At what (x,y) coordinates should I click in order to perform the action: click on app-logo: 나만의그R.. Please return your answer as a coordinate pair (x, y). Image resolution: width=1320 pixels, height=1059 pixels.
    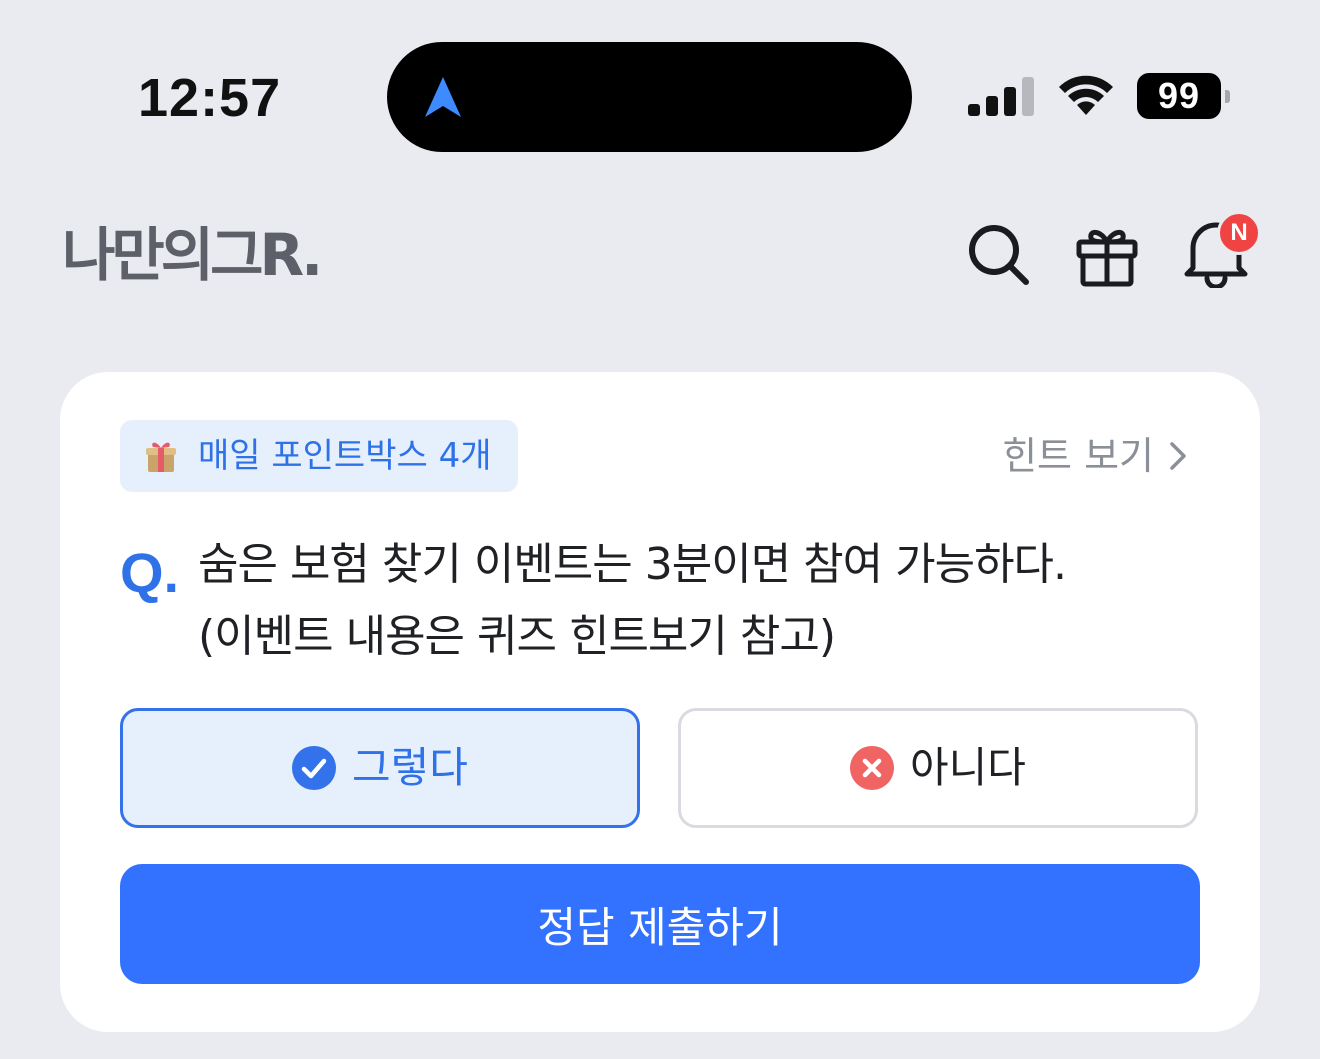
    Looking at the image, I should click on (192, 255).